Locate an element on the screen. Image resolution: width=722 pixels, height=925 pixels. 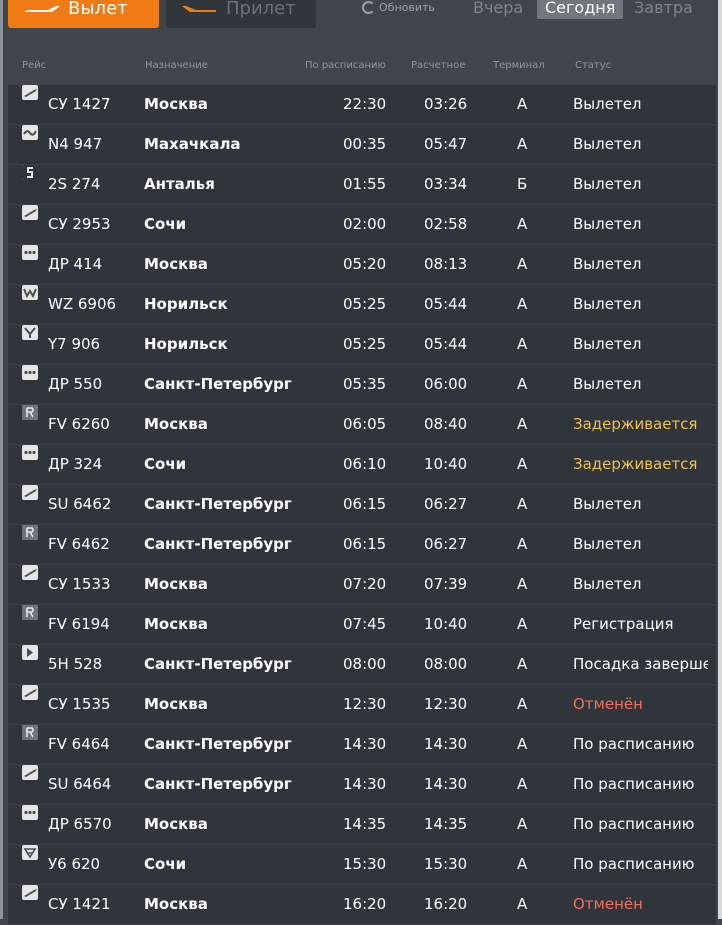
flight-status: По расписанию is located at coordinates (634, 864).